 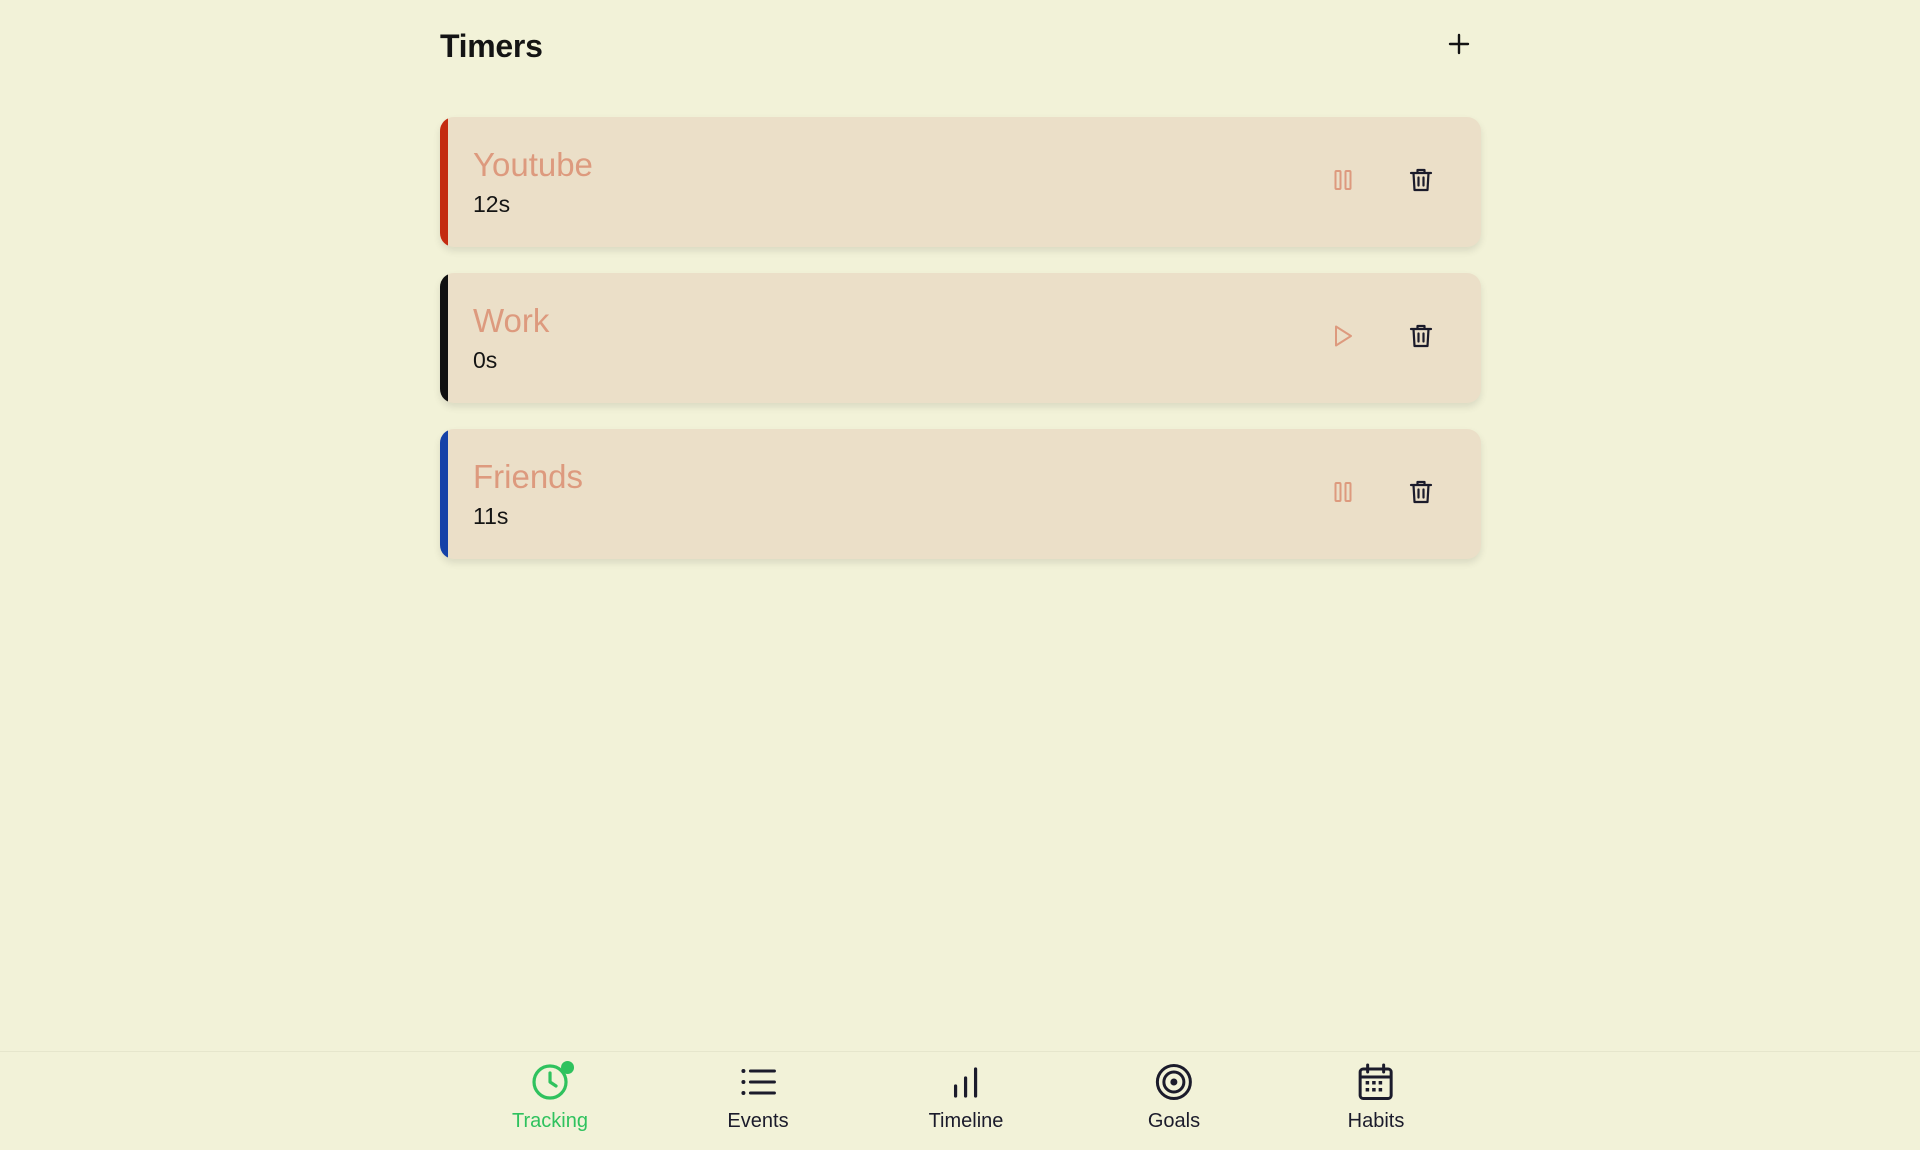 What do you see at coordinates (1376, 1121) in the screenshot?
I see `nav-label: Habits` at bounding box center [1376, 1121].